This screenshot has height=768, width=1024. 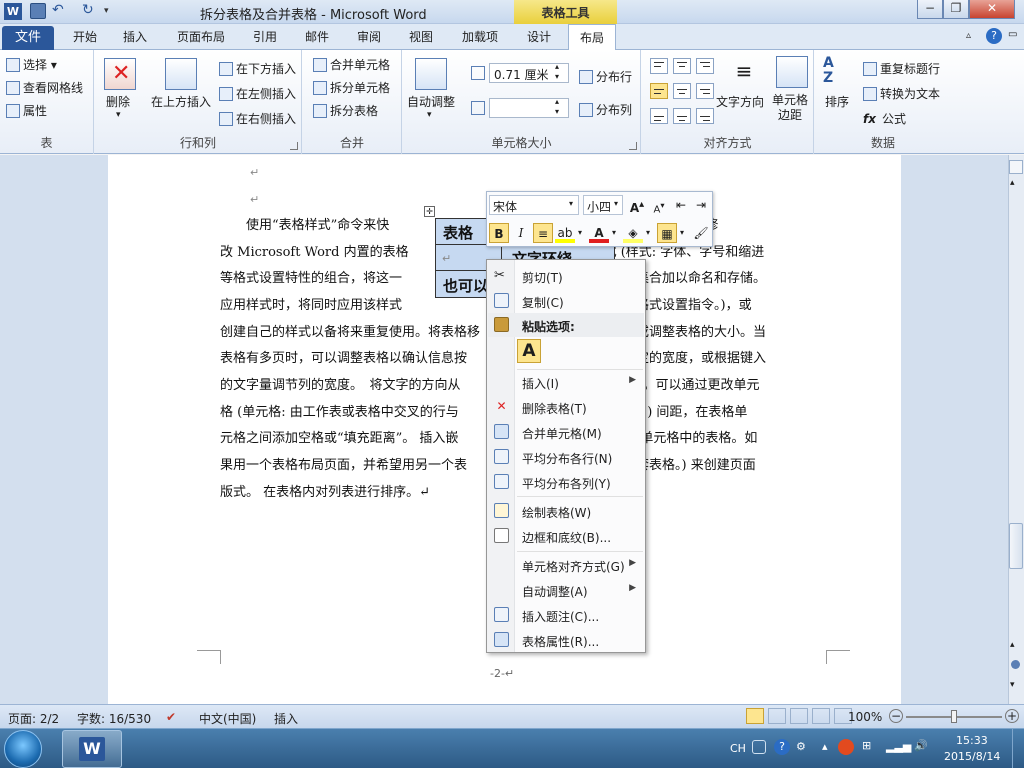 What do you see at coordinates (566, 432) in the screenshot?
I see `menu-item-merge-cells: 合并单元格(M)` at bounding box center [566, 432].